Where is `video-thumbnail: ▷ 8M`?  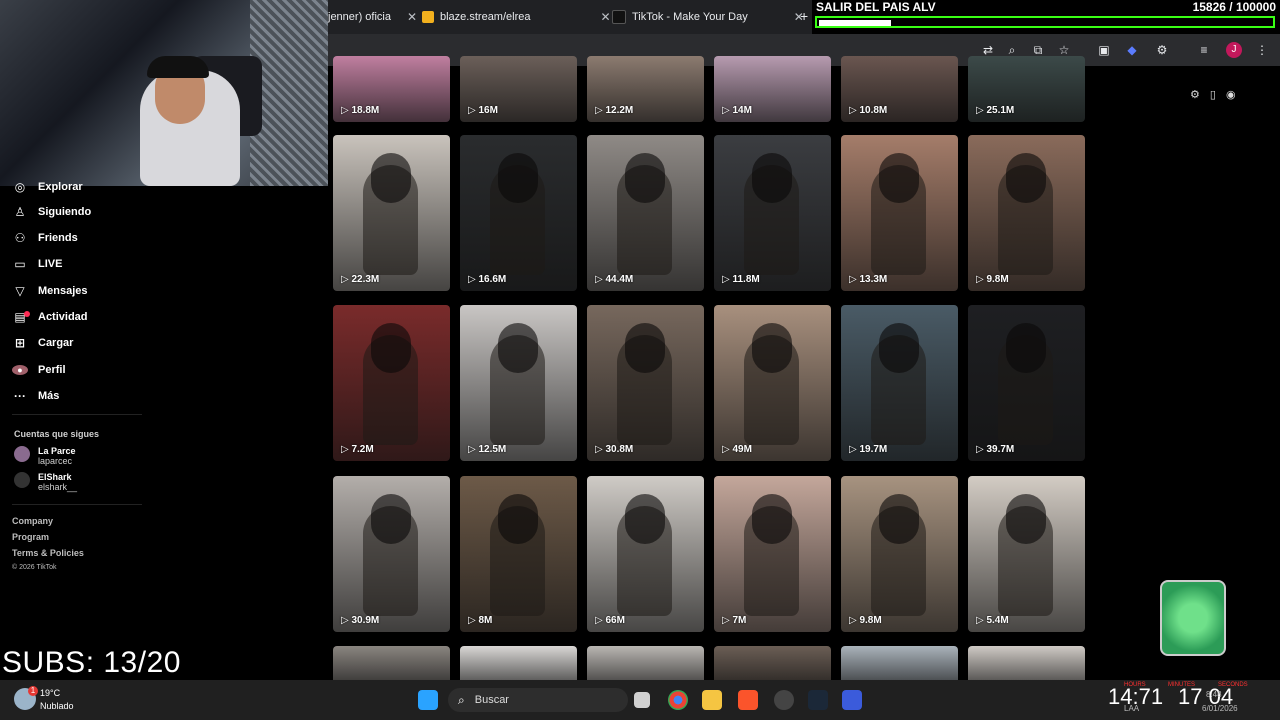 video-thumbnail: ▷ 8M is located at coordinates (518, 554).